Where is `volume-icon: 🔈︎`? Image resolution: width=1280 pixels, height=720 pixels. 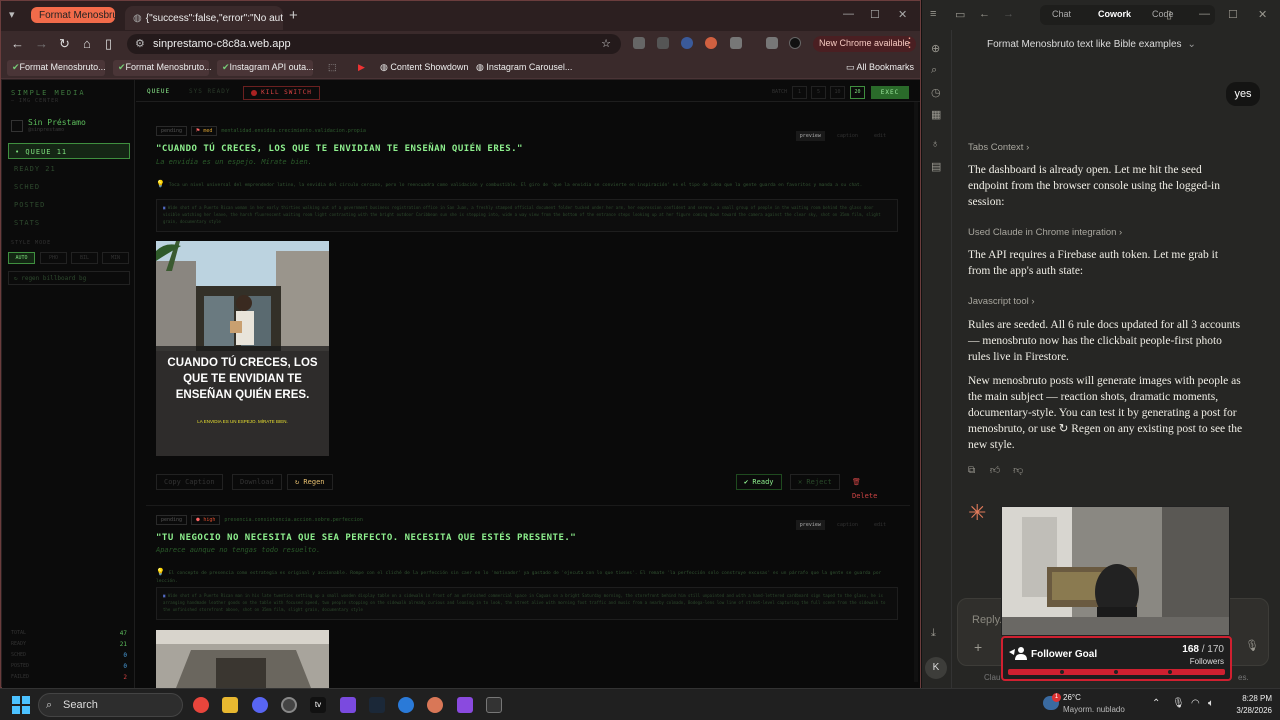
volume-icon: 🔈︎ is located at coordinates (1211, 703).